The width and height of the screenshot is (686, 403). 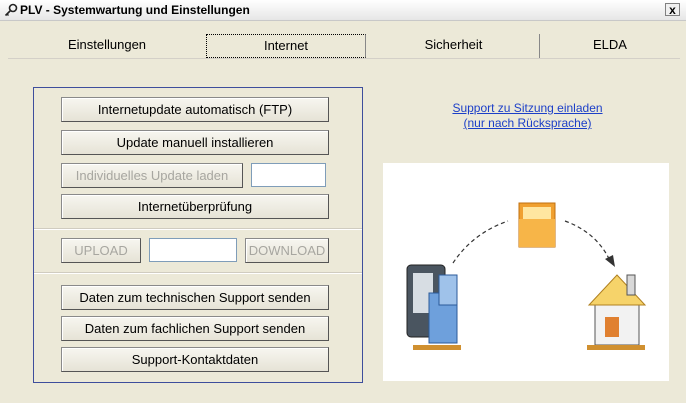 What do you see at coordinates (288, 175) in the screenshot?
I see `individual-update-field` at bounding box center [288, 175].